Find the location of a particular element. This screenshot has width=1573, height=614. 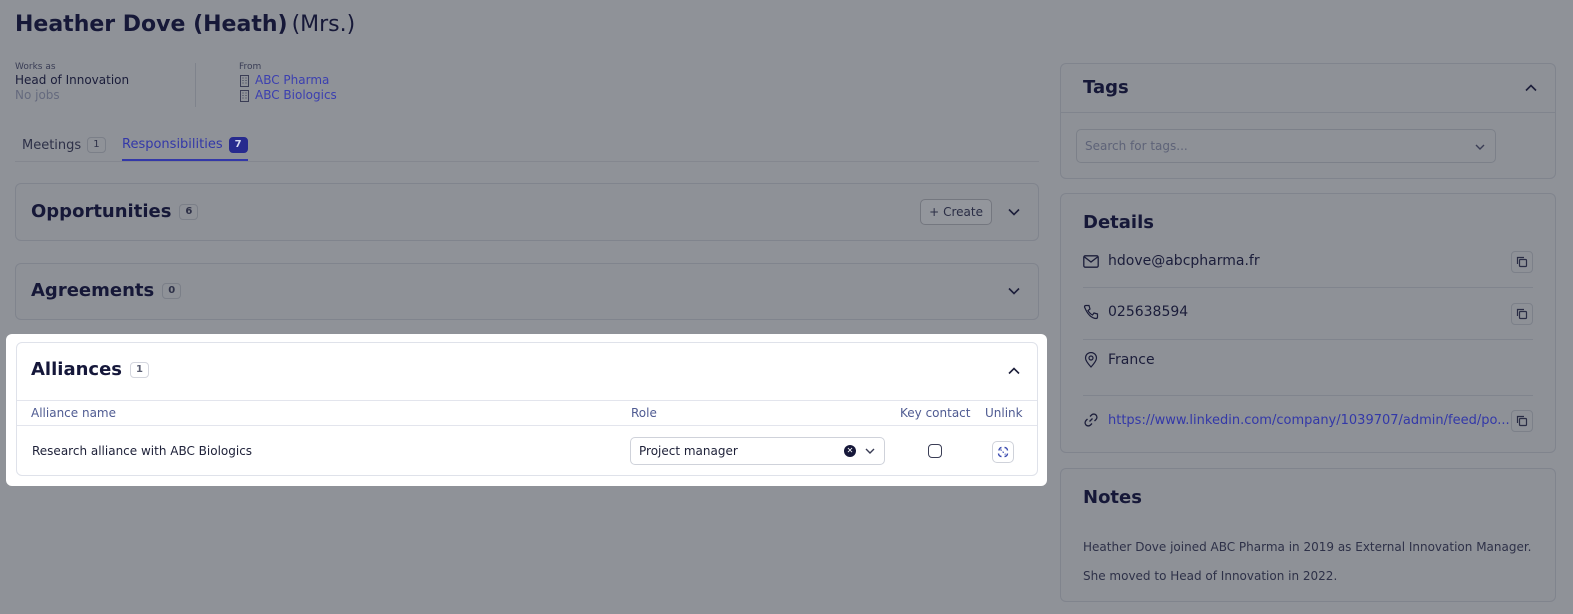

from-label: From is located at coordinates (250, 67).